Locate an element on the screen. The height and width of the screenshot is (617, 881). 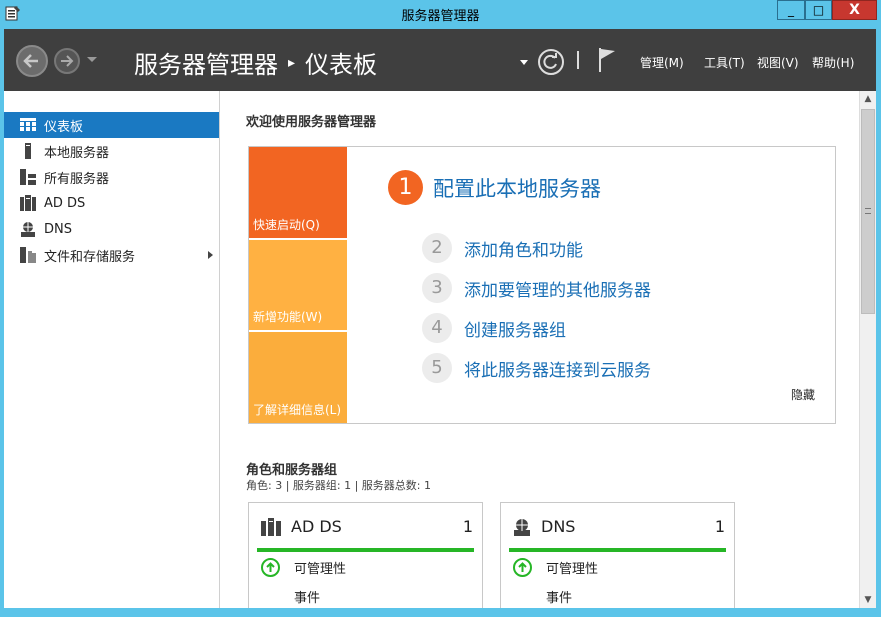
refresh-button is located at coordinates (551, 62).